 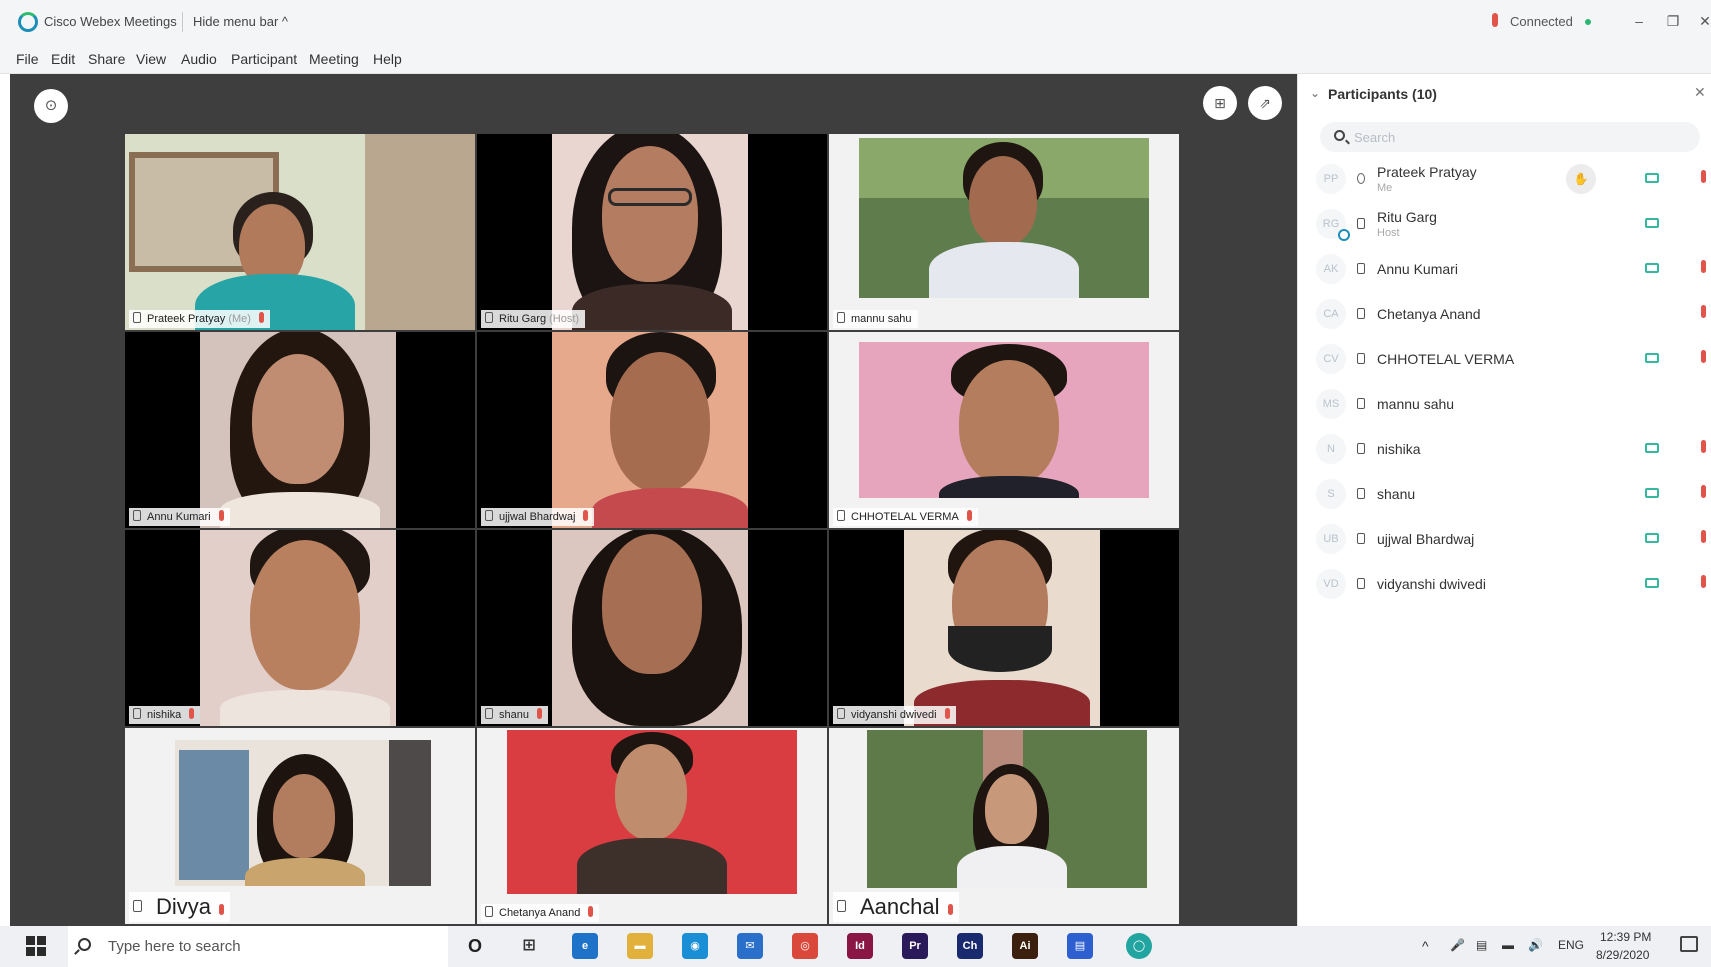 What do you see at coordinates (652, 826) in the screenshot?
I see `video-tile: Chetanya Anand` at bounding box center [652, 826].